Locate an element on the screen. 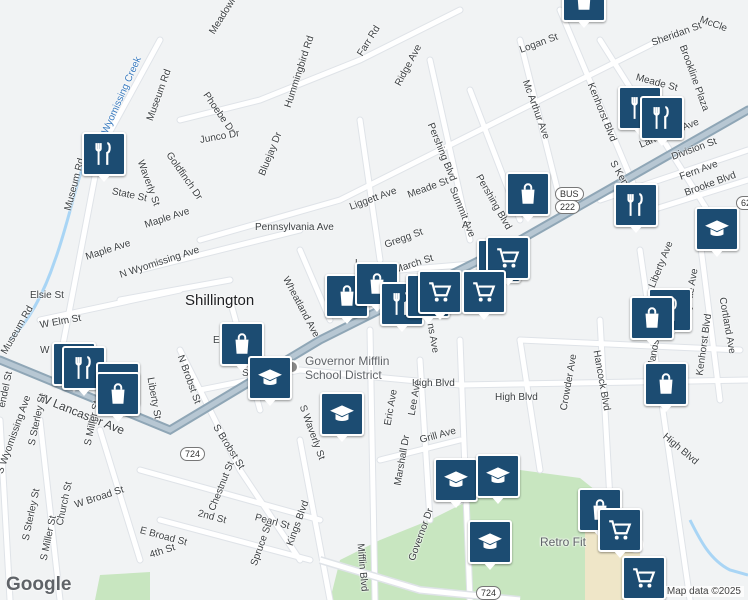 The image size is (748, 600). route-shield-724-a: 724 is located at coordinates (193, 454).